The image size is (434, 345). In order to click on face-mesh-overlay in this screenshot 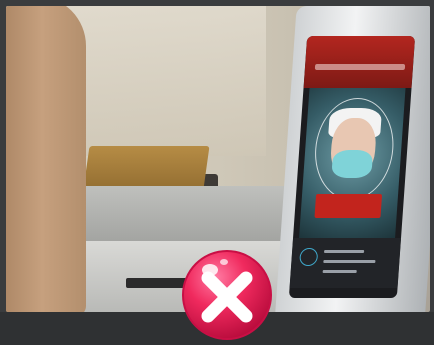, I will do `click(354, 149)`.